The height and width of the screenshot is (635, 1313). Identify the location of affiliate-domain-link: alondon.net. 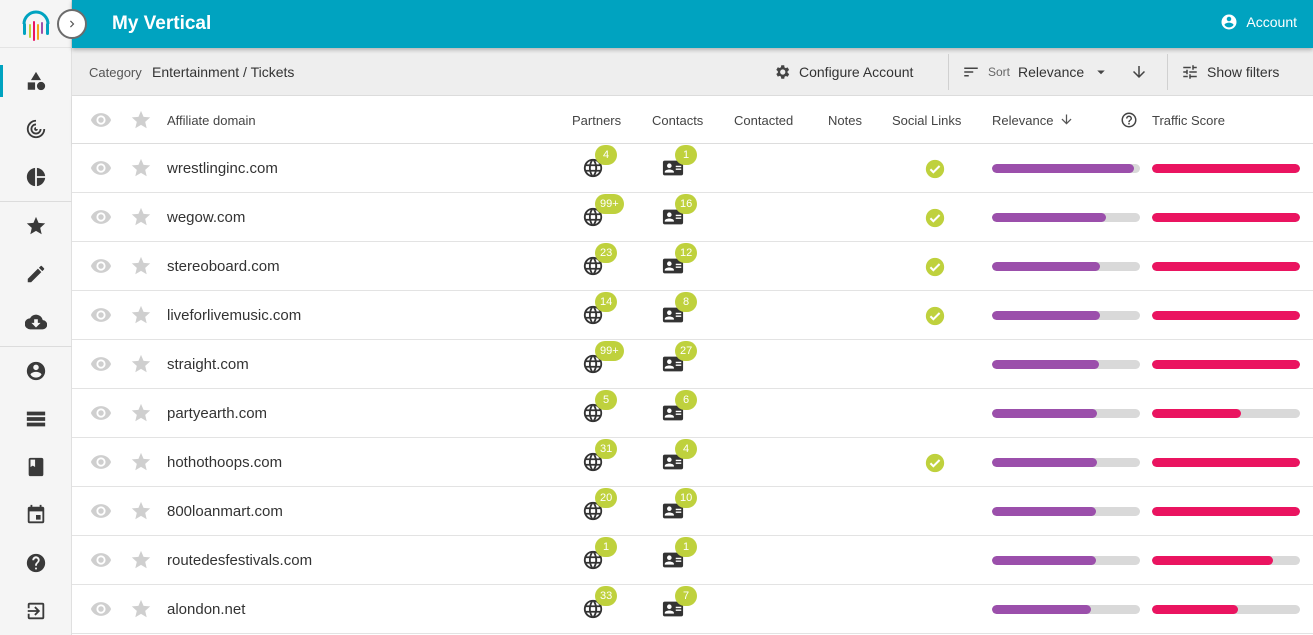
(206, 609).